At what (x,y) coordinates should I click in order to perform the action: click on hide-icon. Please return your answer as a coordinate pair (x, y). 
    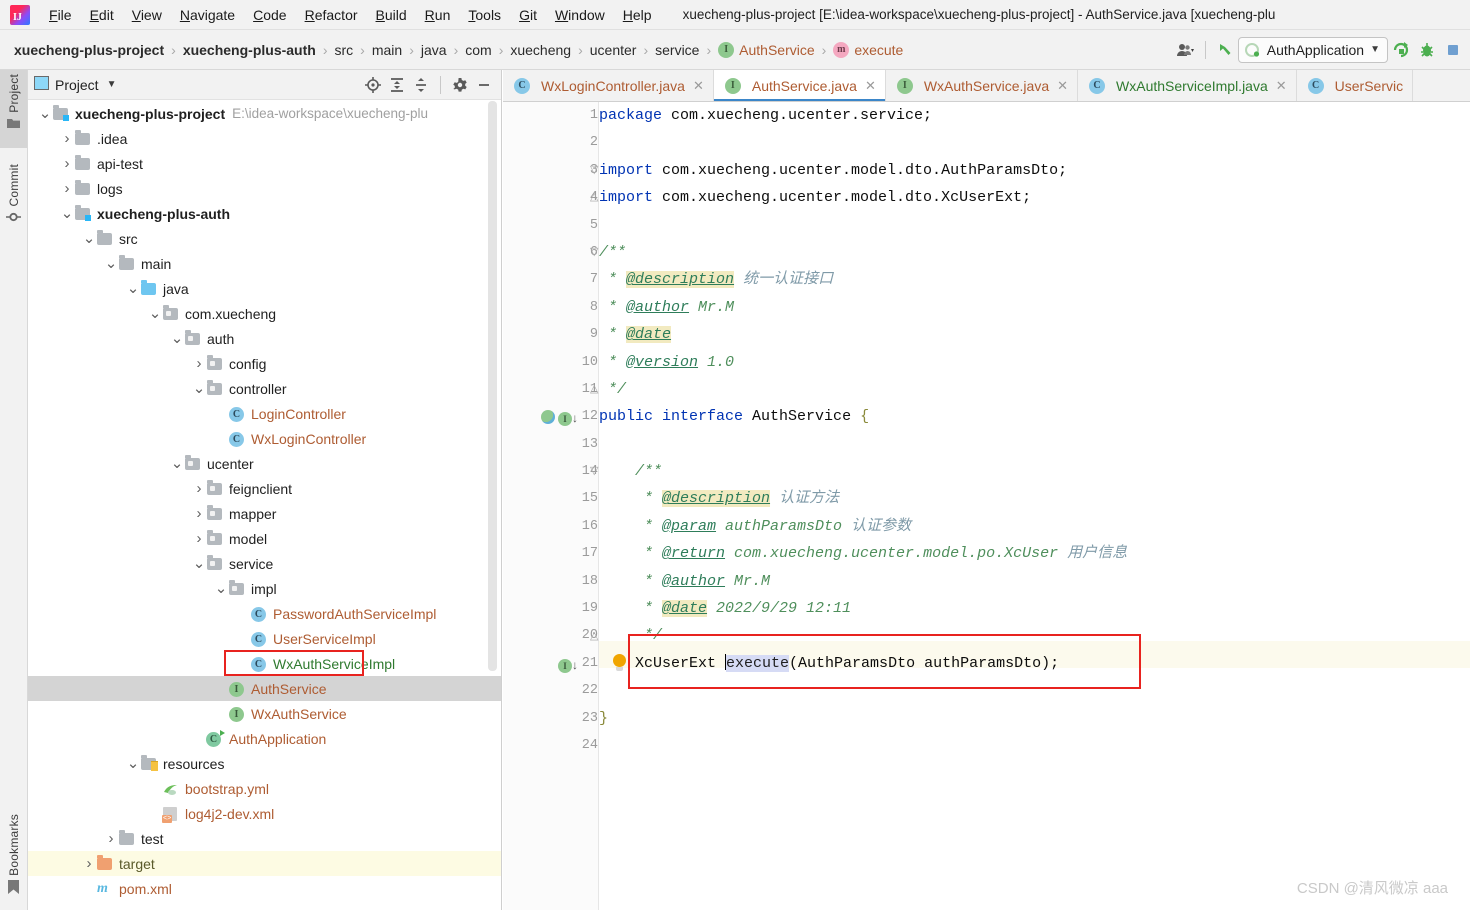
    Looking at the image, I should click on (484, 85).